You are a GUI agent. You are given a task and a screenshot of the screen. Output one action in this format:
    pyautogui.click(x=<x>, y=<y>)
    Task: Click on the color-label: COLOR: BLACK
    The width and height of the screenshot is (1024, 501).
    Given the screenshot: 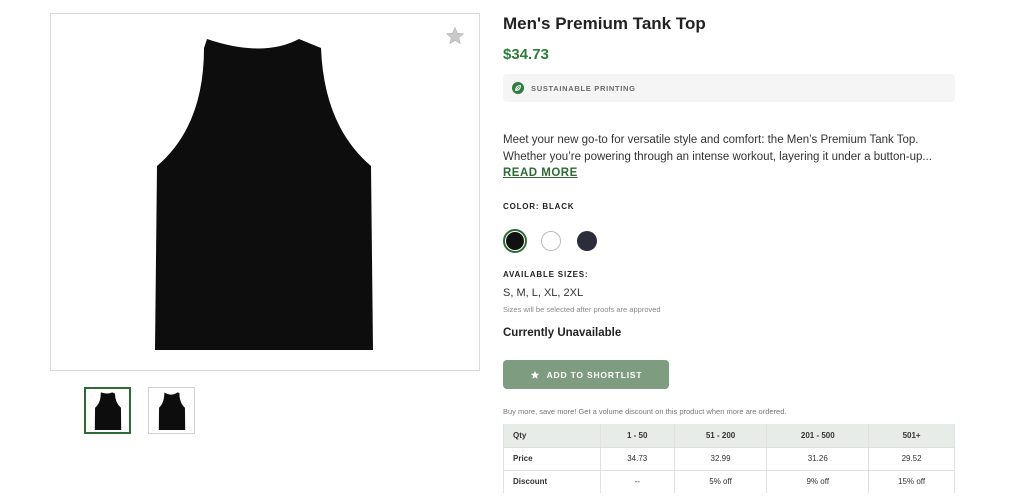 What is the action you would take?
    pyautogui.click(x=539, y=206)
    